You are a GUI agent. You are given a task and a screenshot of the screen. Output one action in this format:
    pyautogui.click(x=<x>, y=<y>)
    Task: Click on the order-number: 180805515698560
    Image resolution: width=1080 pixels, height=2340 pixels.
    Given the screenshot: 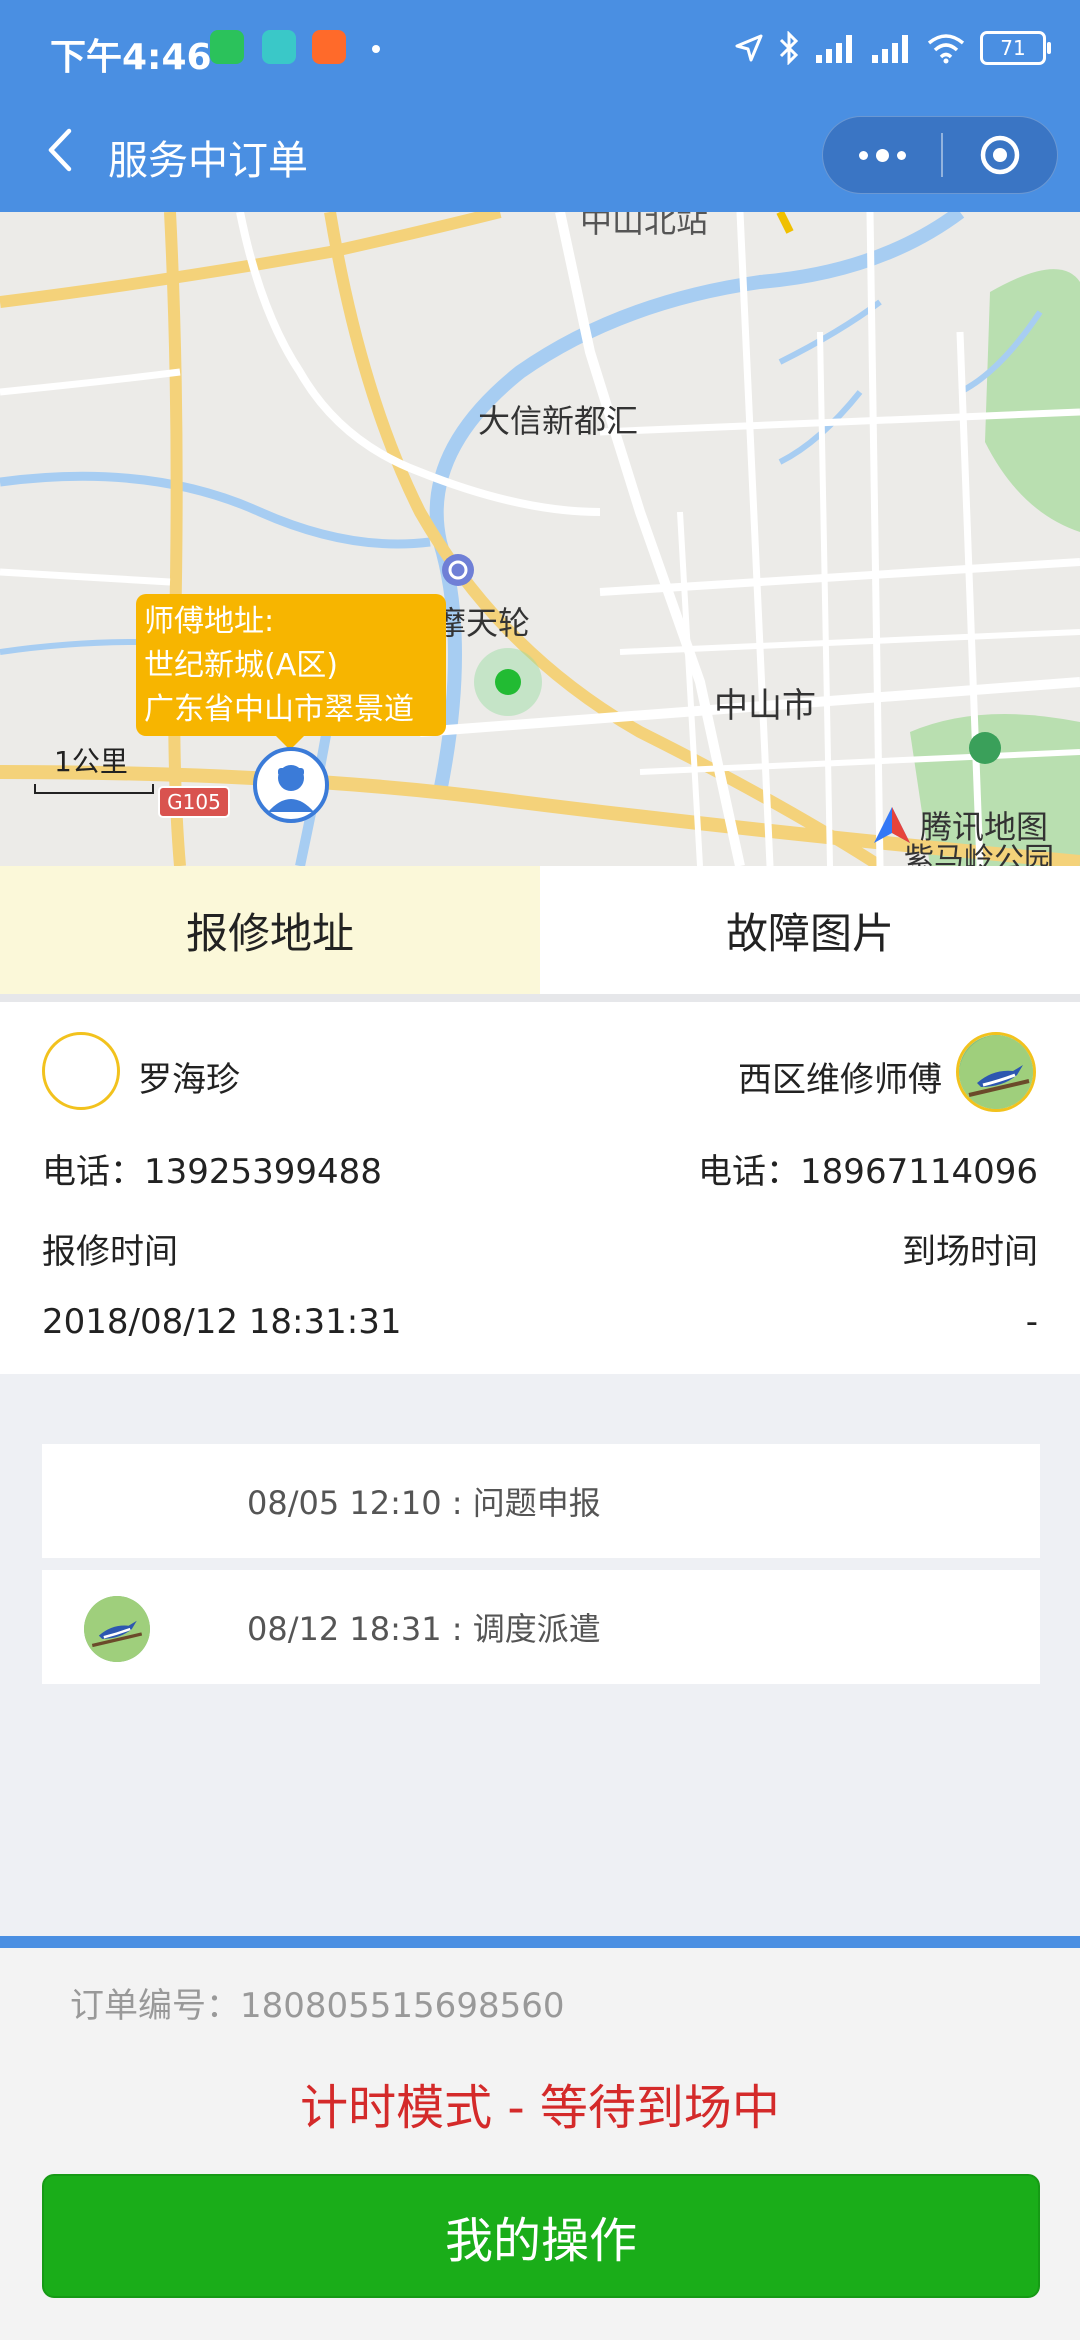 What is the action you would take?
    pyautogui.click(x=402, y=2006)
    